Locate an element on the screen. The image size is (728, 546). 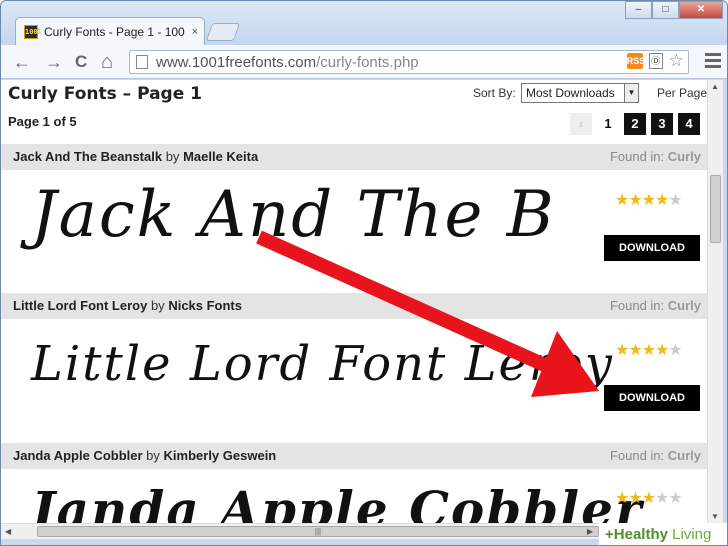
pager-page-4: 4 is located at coordinates (689, 124).